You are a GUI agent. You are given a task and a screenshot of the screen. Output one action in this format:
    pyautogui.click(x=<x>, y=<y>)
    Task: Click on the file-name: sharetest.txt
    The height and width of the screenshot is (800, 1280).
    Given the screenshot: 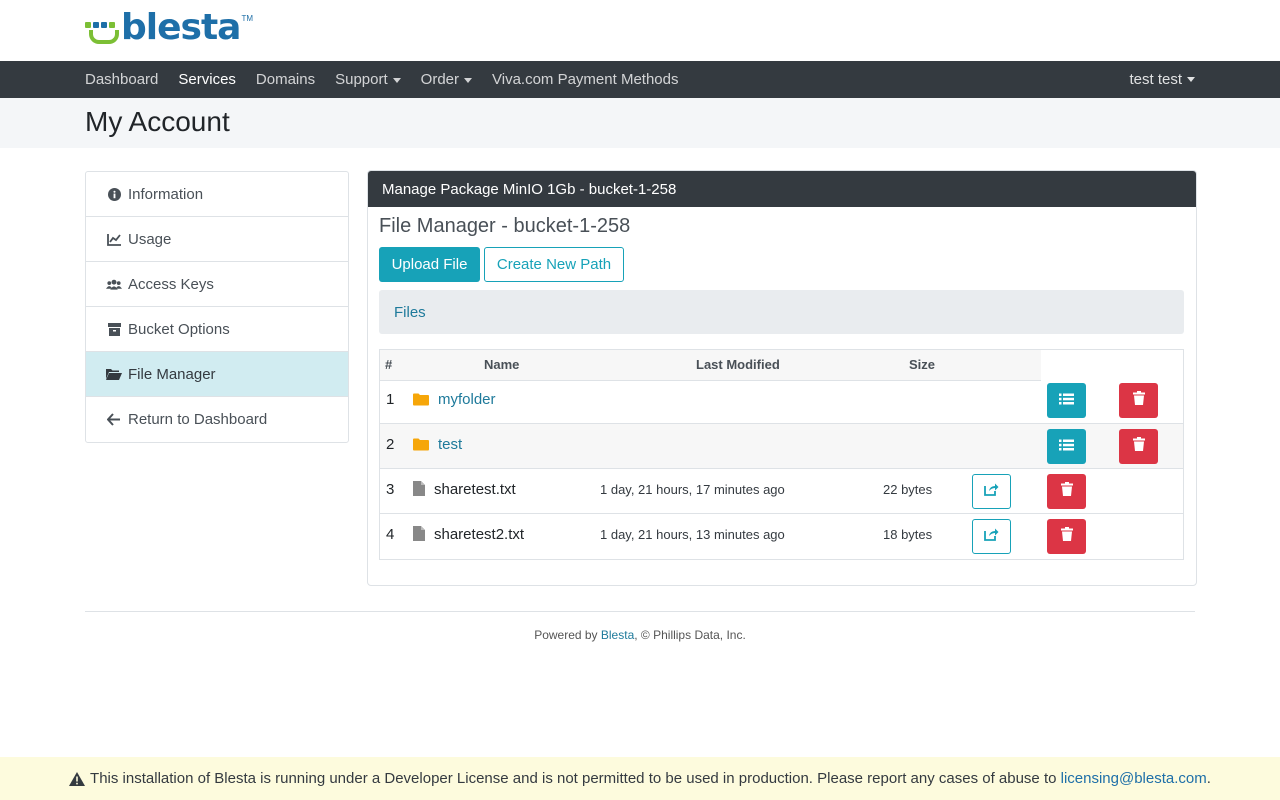 What is the action you would take?
    pyautogui.click(x=475, y=489)
    